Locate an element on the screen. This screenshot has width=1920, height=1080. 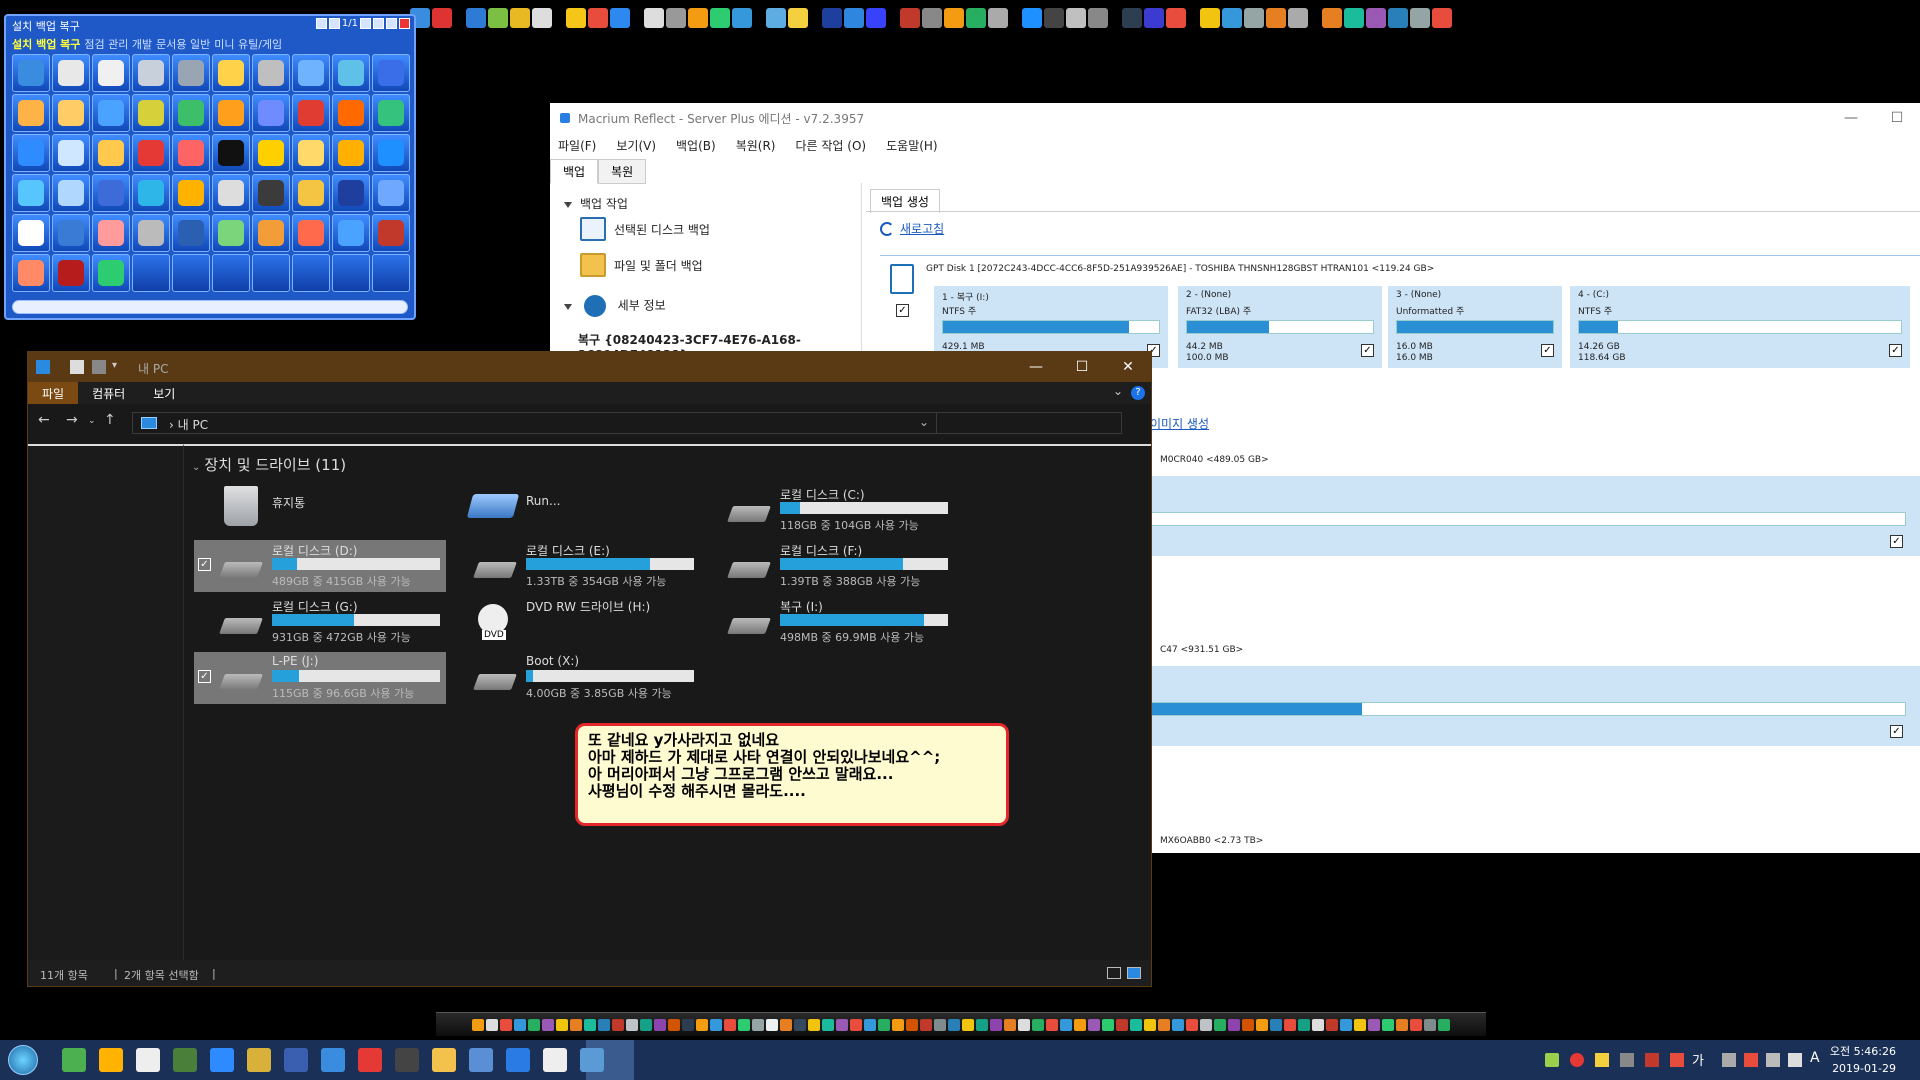
prev-page-button is located at coordinates (321, 23).